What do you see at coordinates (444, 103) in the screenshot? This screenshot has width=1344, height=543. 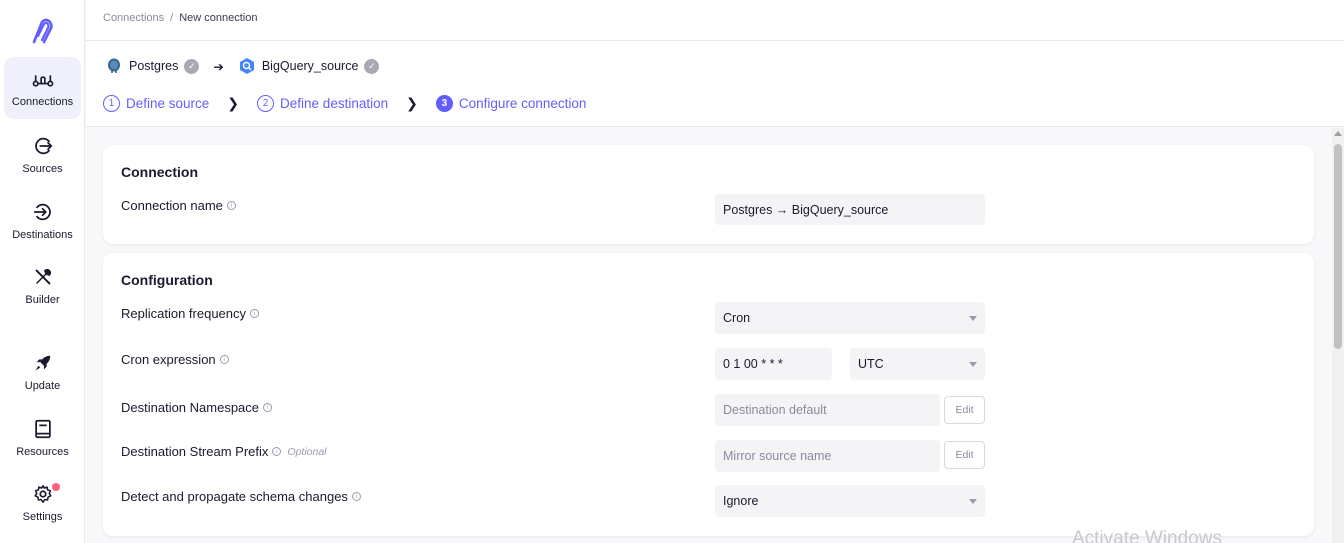 I see `step-number: 3` at bounding box center [444, 103].